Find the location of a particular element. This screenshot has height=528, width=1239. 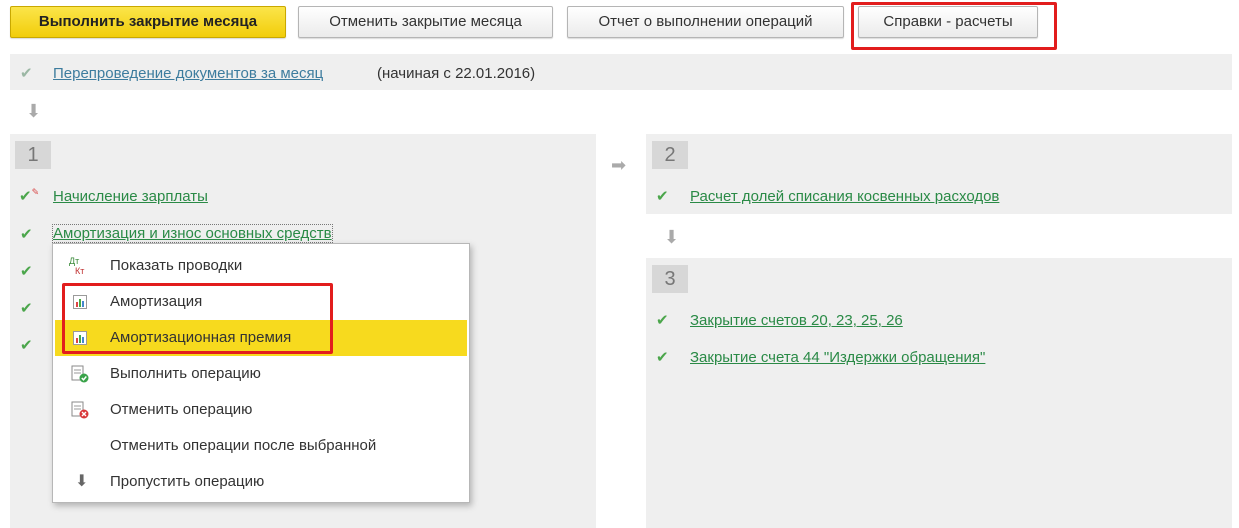

dt-kt-icon: Дт Кт is located at coordinates (77, 266).